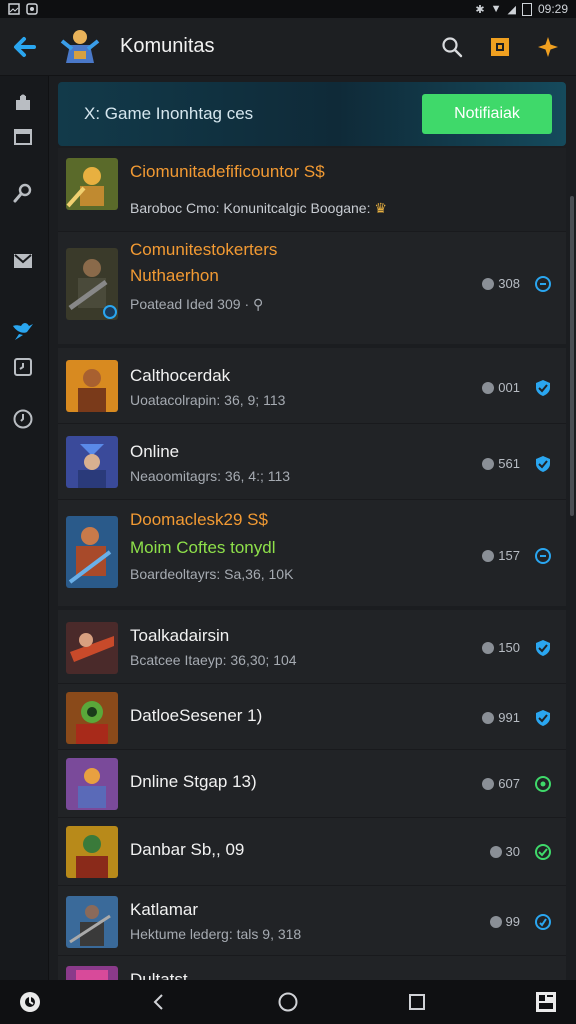 Image resolution: width=576 pixels, height=1024 pixels. I want to click on app-circle-icon, so click(30, 1002).